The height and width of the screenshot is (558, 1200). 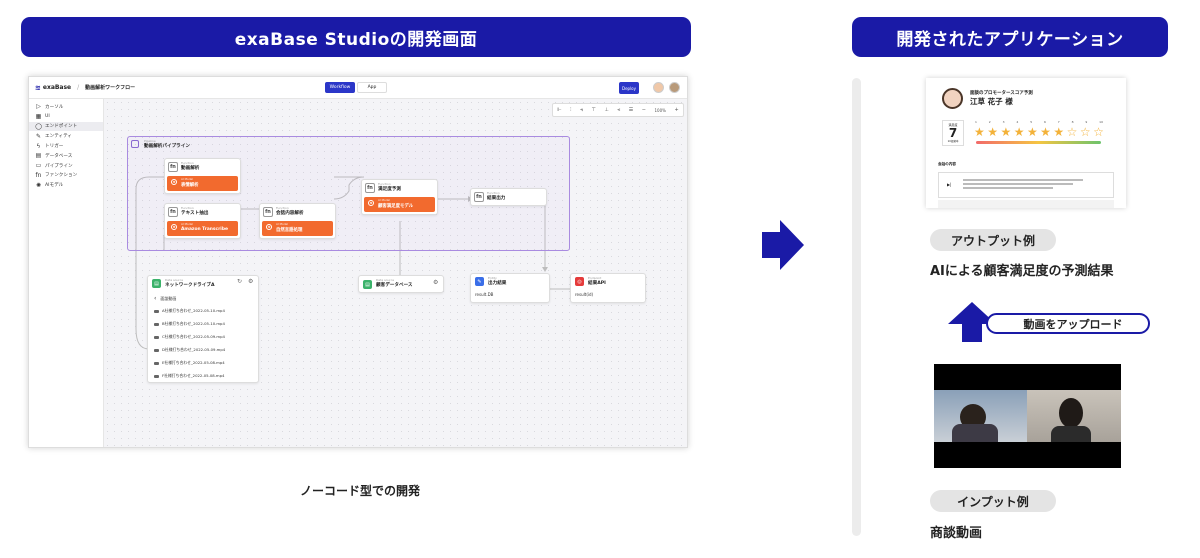 What do you see at coordinates (510, 288) in the screenshot?
I see `node-entity-result: ✎ Entity 出力結果 result.DB` at bounding box center [510, 288].